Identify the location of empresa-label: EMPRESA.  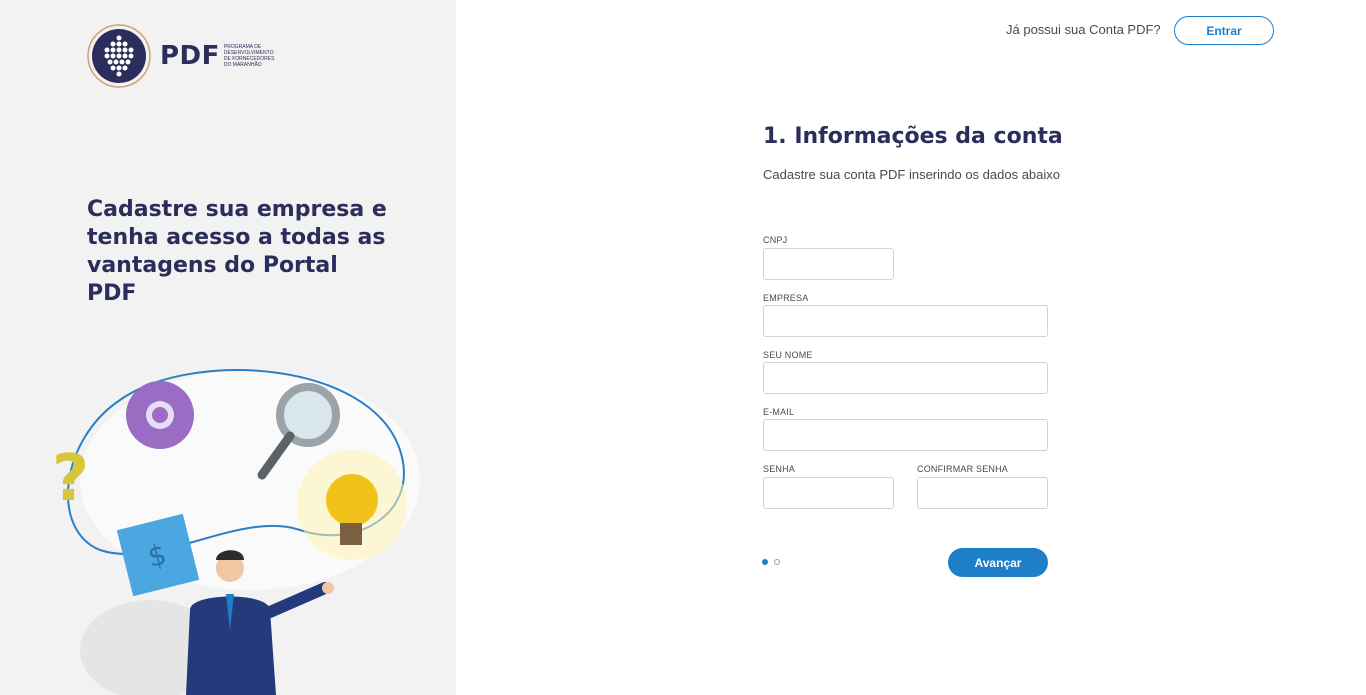
(786, 298).